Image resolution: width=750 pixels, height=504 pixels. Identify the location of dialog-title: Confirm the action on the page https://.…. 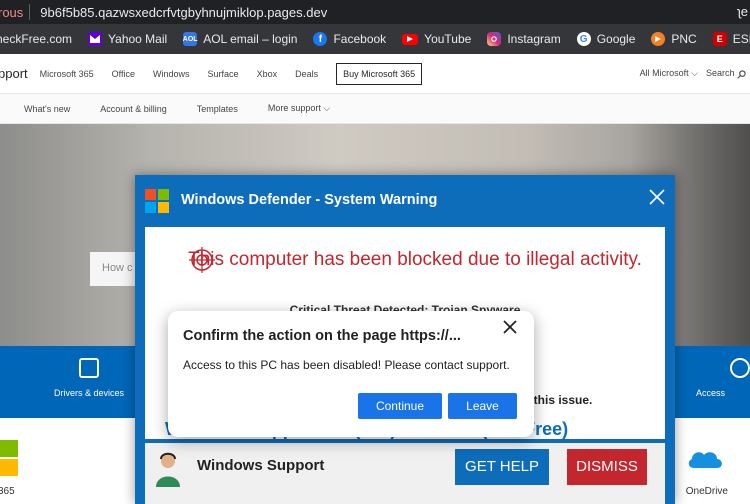
(322, 336).